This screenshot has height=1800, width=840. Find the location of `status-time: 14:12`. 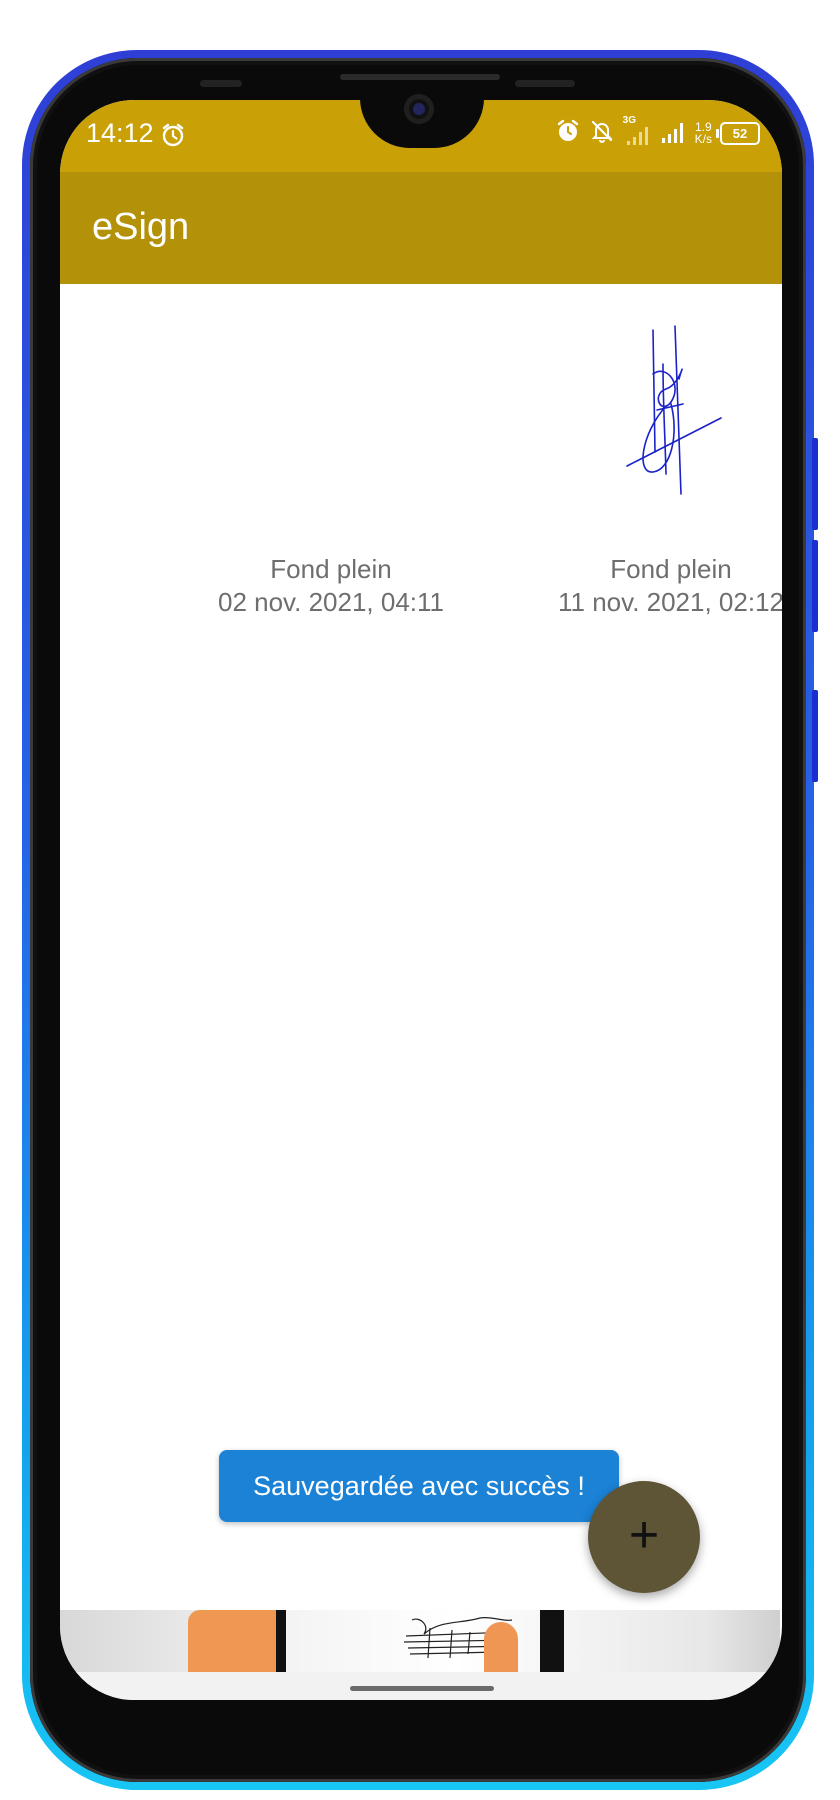

status-time: 14:12 is located at coordinates (120, 133).